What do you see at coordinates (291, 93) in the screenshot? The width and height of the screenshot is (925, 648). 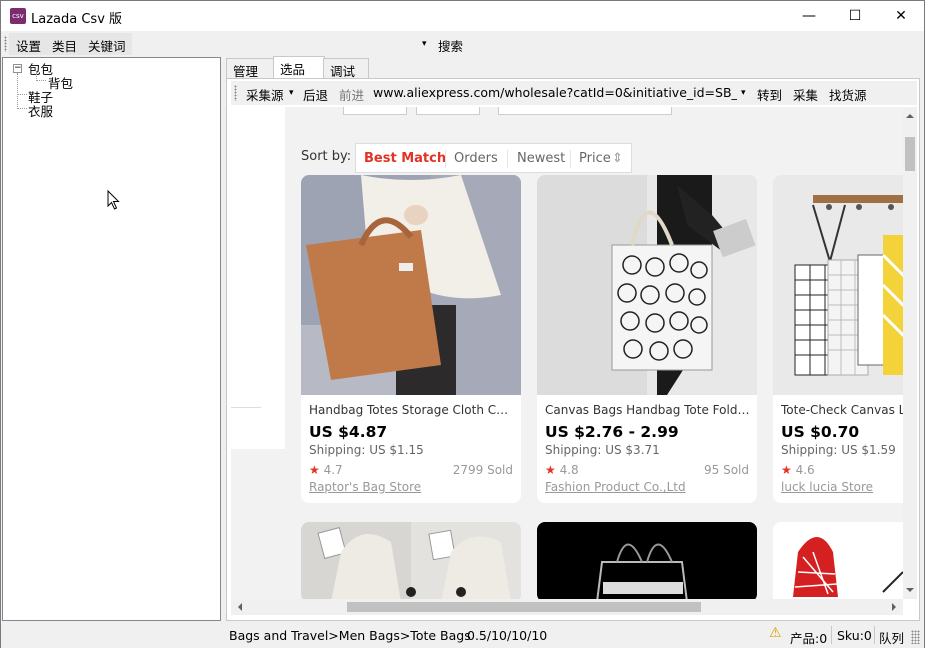 I see `source-dropdown-icon: ▾` at bounding box center [291, 93].